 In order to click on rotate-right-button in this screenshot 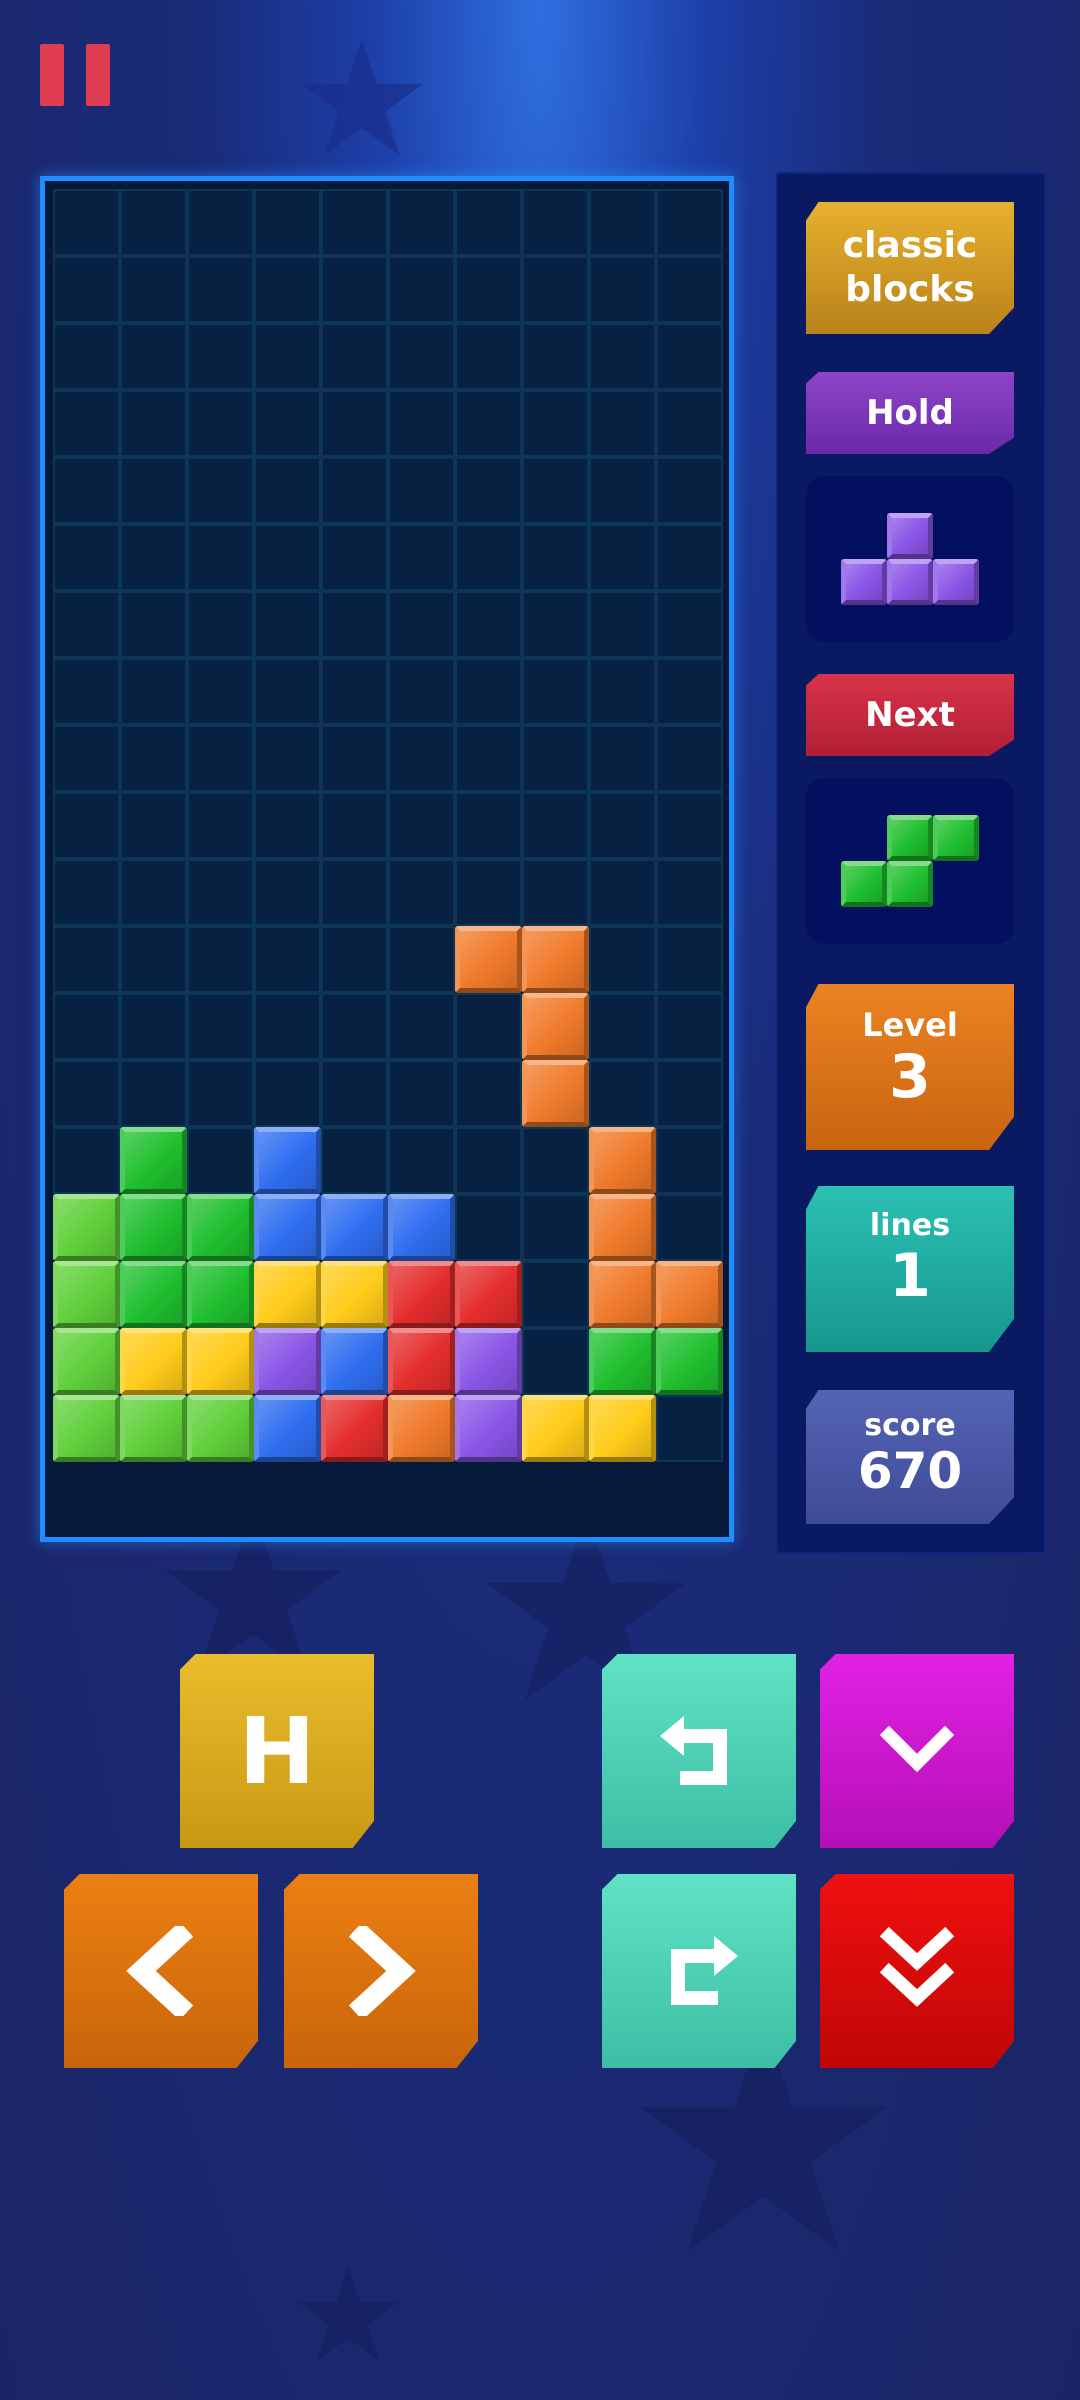, I will do `click(699, 1971)`.